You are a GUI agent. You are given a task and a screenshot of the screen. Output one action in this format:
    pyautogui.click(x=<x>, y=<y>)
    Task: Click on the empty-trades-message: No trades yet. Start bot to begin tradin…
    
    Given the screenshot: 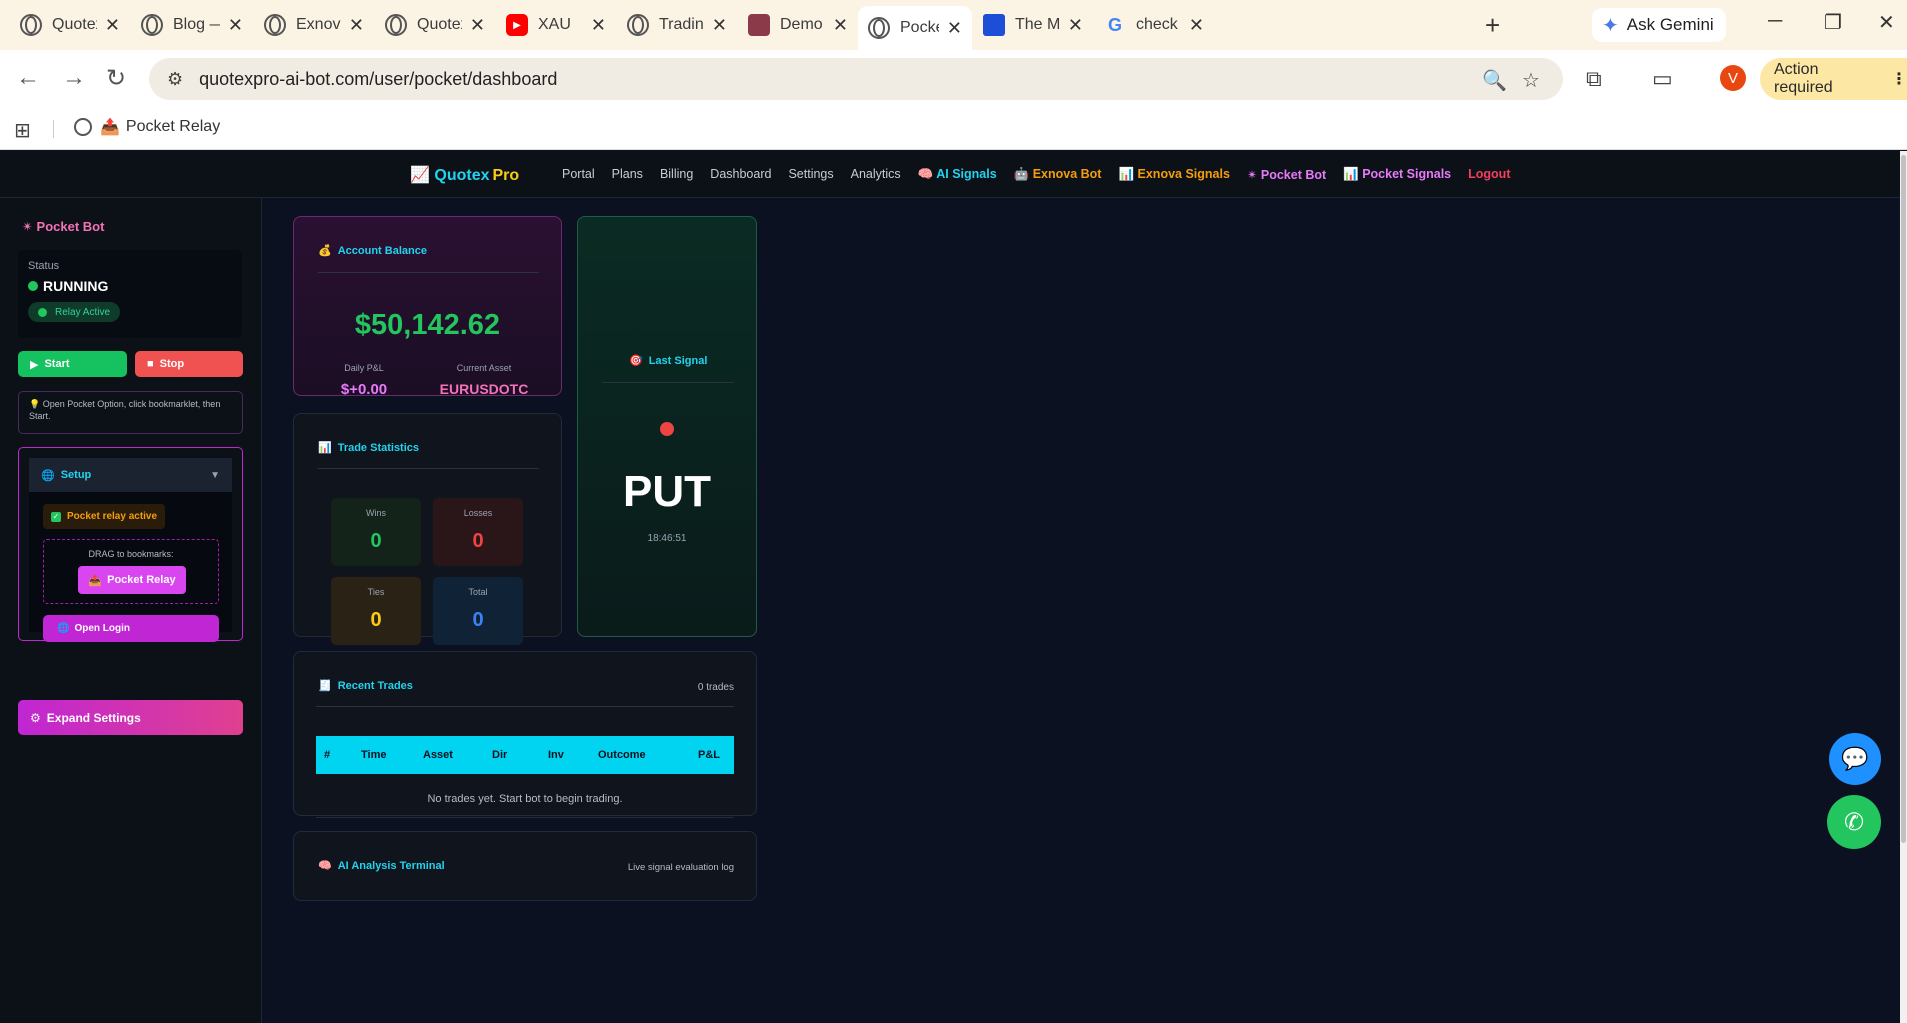 What is the action you would take?
    pyautogui.click(x=525, y=799)
    